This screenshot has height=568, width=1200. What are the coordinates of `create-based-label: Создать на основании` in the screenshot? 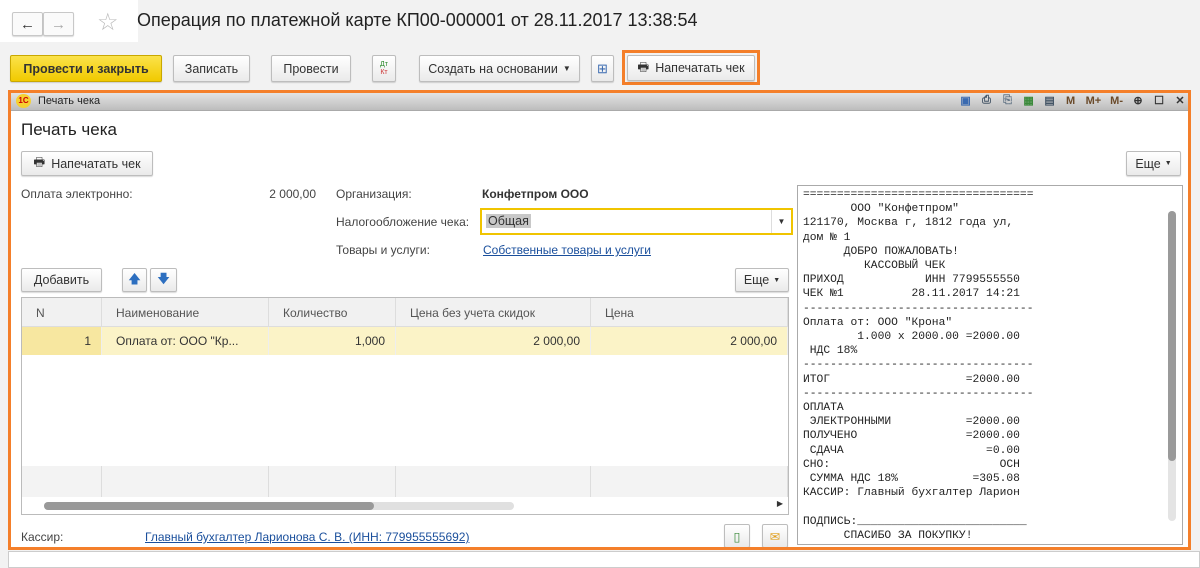 It's located at (493, 68).